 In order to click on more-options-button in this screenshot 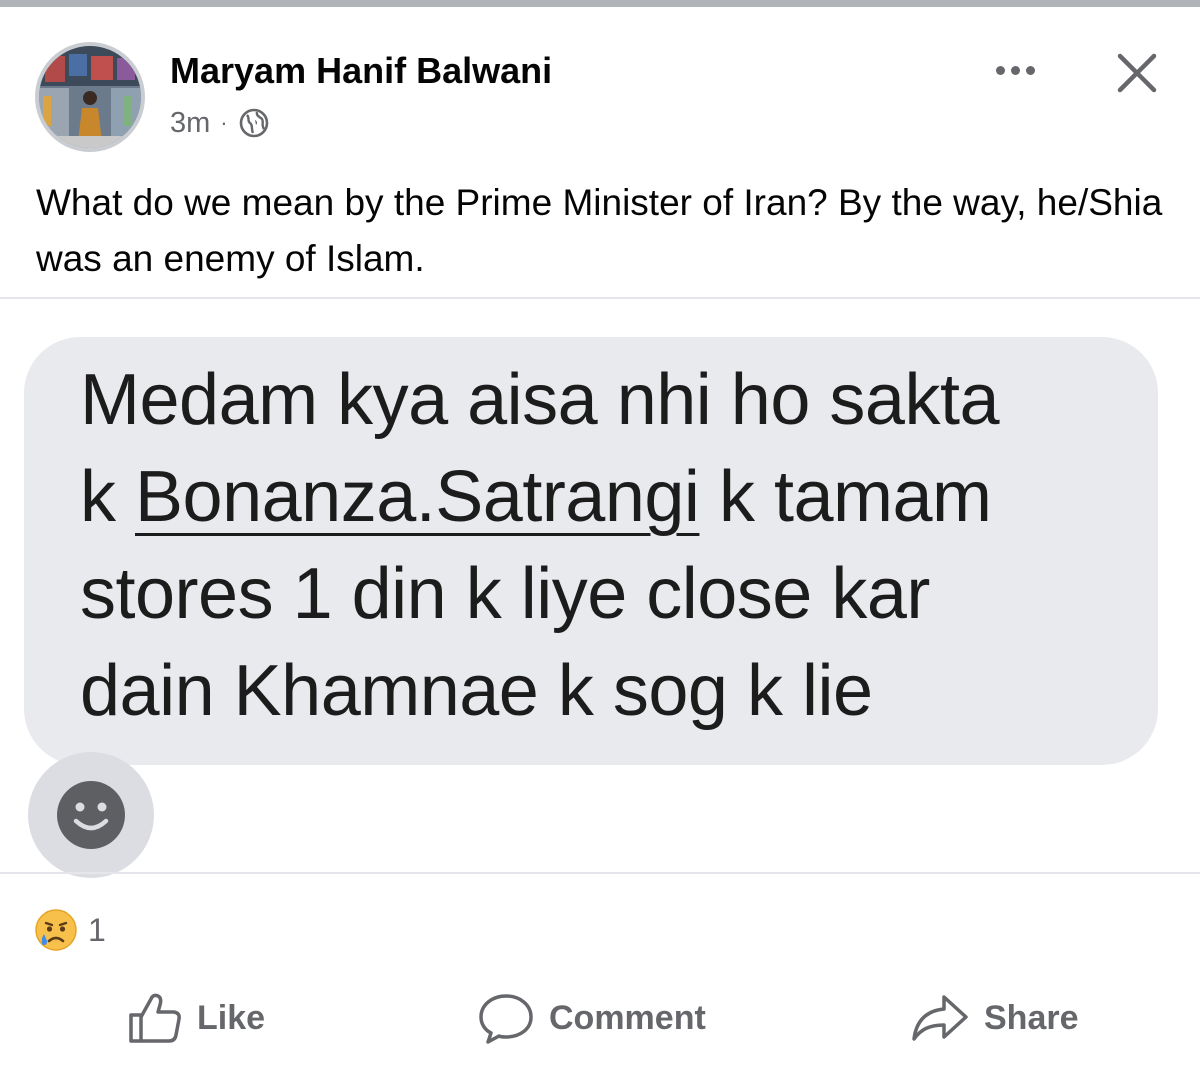, I will do `click(1015, 70)`.